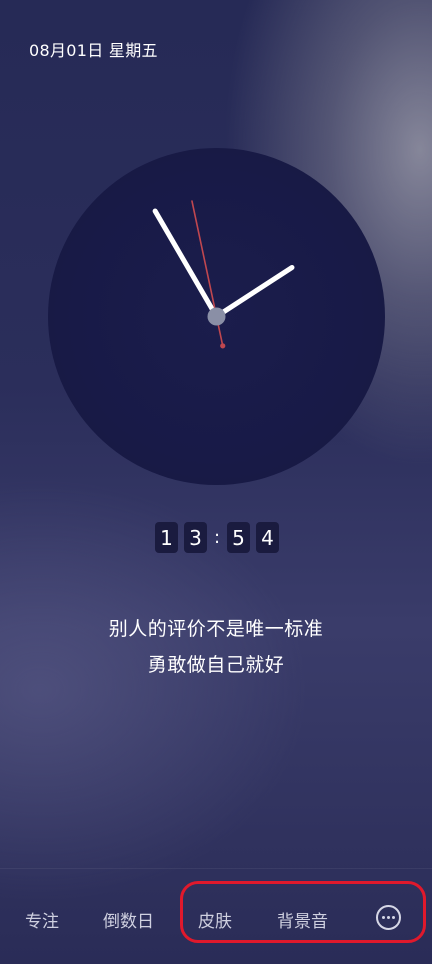 The height and width of the screenshot is (964, 432). What do you see at coordinates (216, 629) in the screenshot?
I see `quote-line-1: 别人的评价不是唯一标准` at bounding box center [216, 629].